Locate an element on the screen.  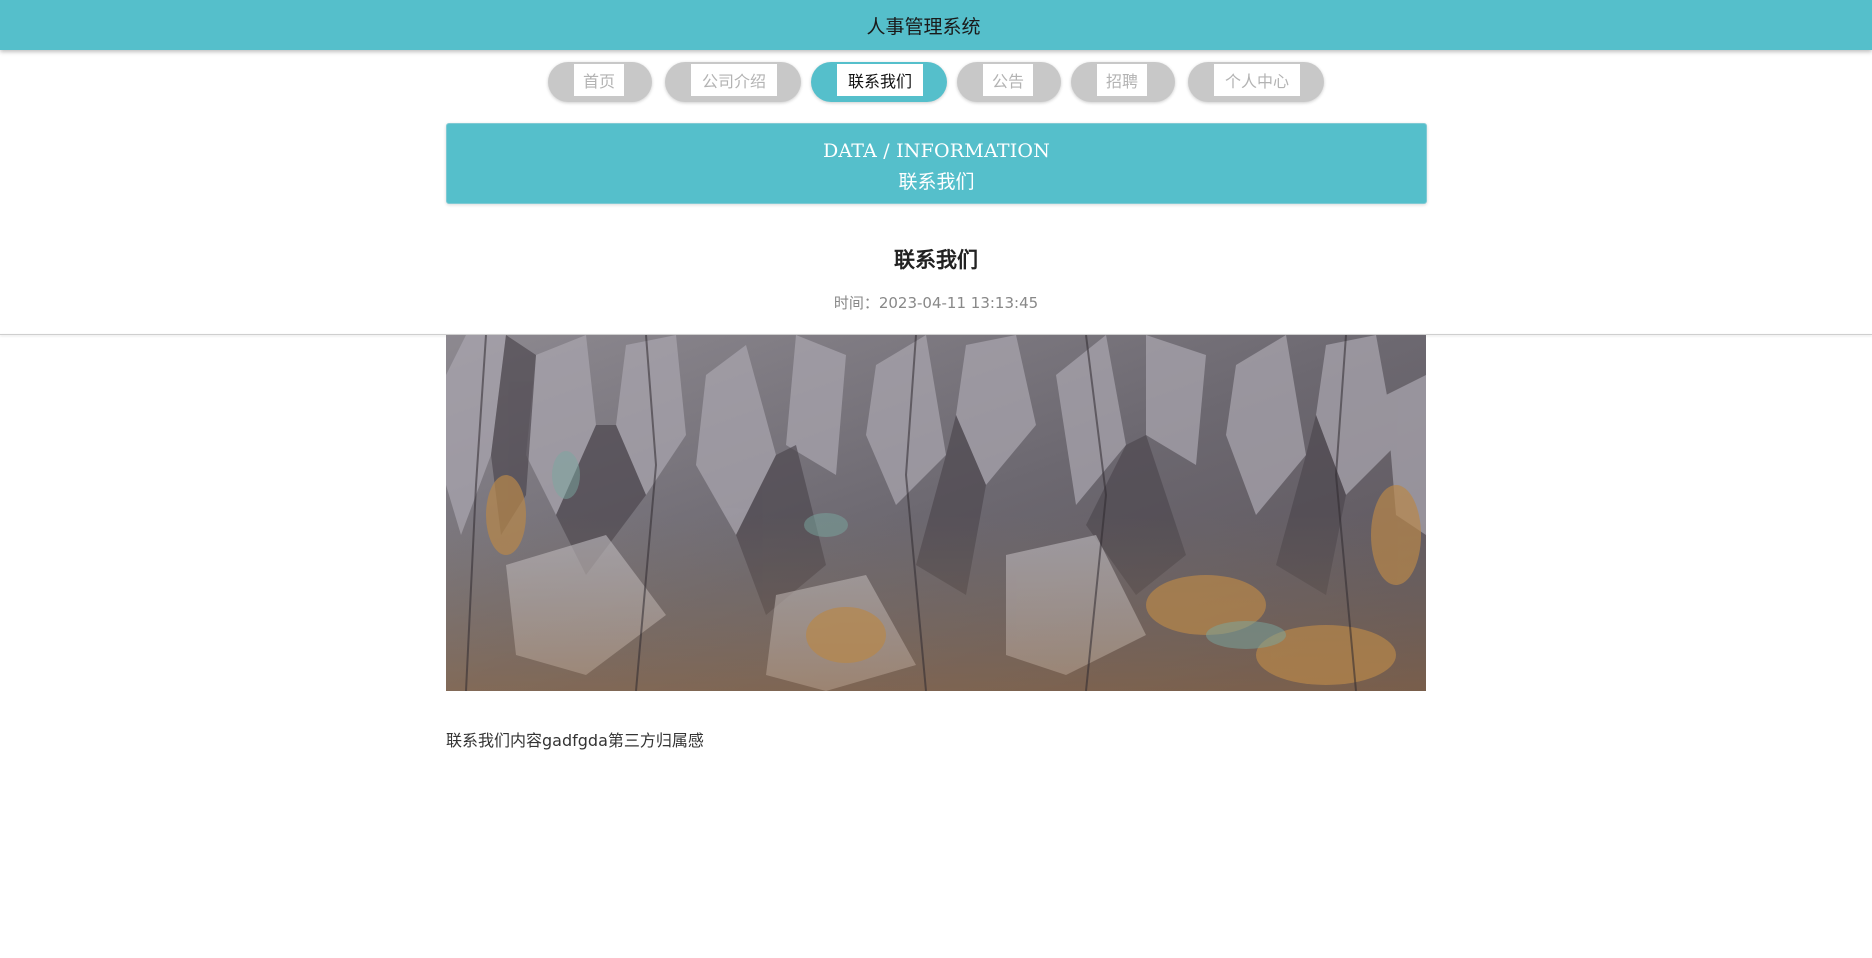
nav-item-label: 联系我们 is located at coordinates (880, 80).